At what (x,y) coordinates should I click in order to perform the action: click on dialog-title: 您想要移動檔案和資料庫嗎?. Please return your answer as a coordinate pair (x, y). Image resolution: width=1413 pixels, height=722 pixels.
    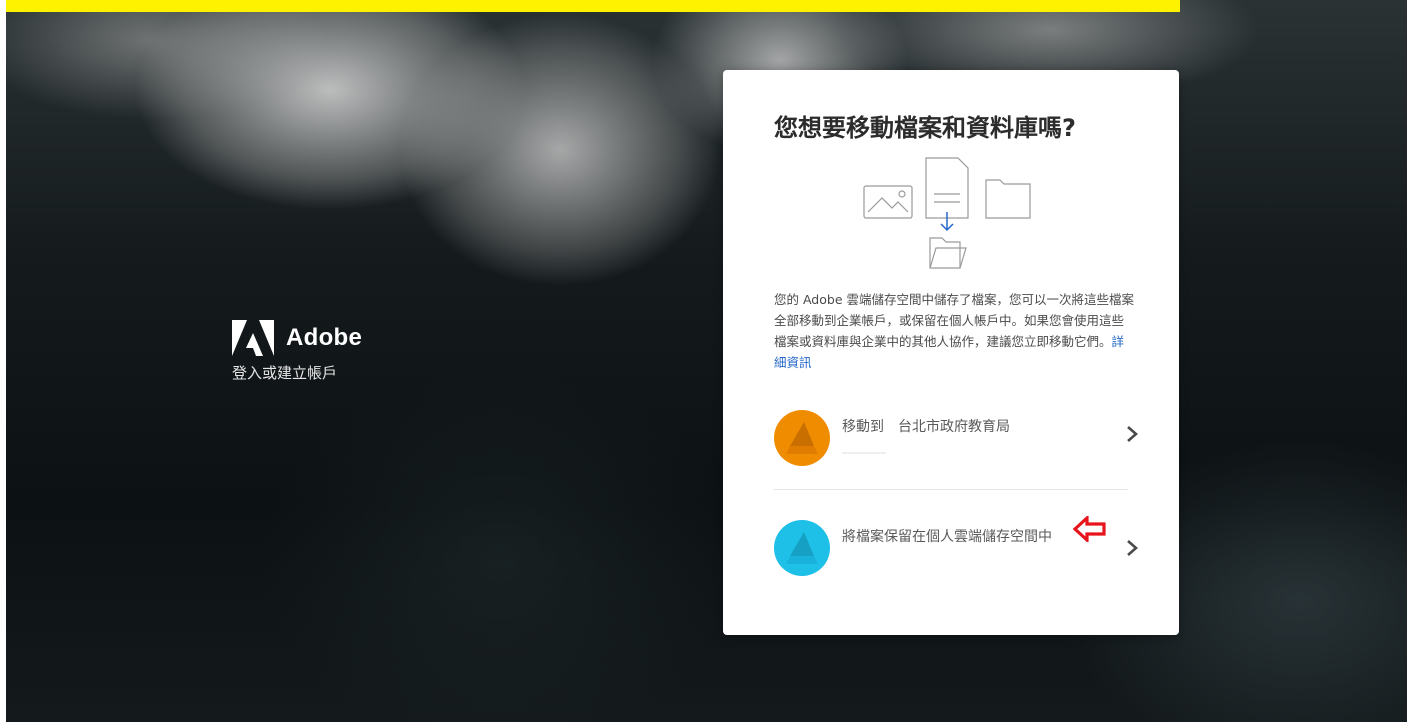
    Looking at the image, I should click on (925, 128).